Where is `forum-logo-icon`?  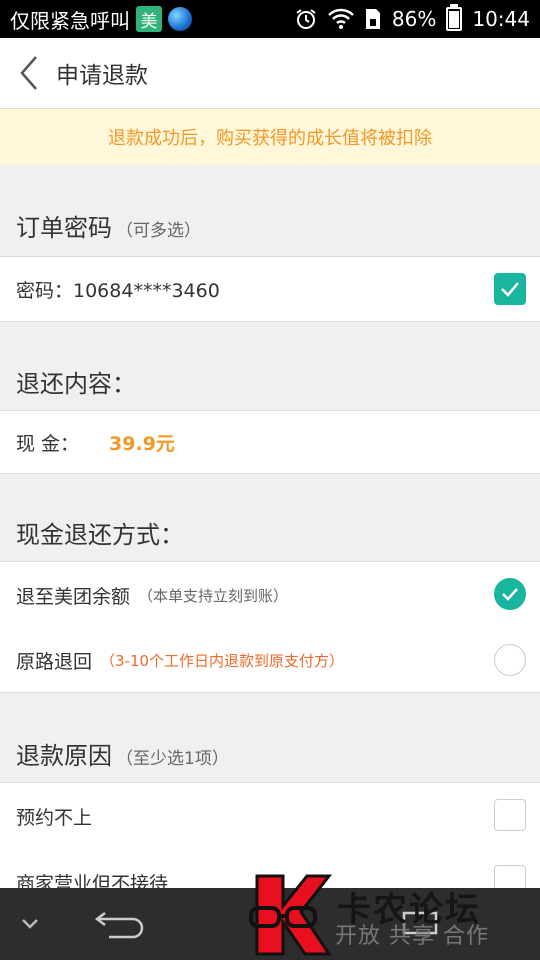
forum-logo-icon is located at coordinates (291, 915).